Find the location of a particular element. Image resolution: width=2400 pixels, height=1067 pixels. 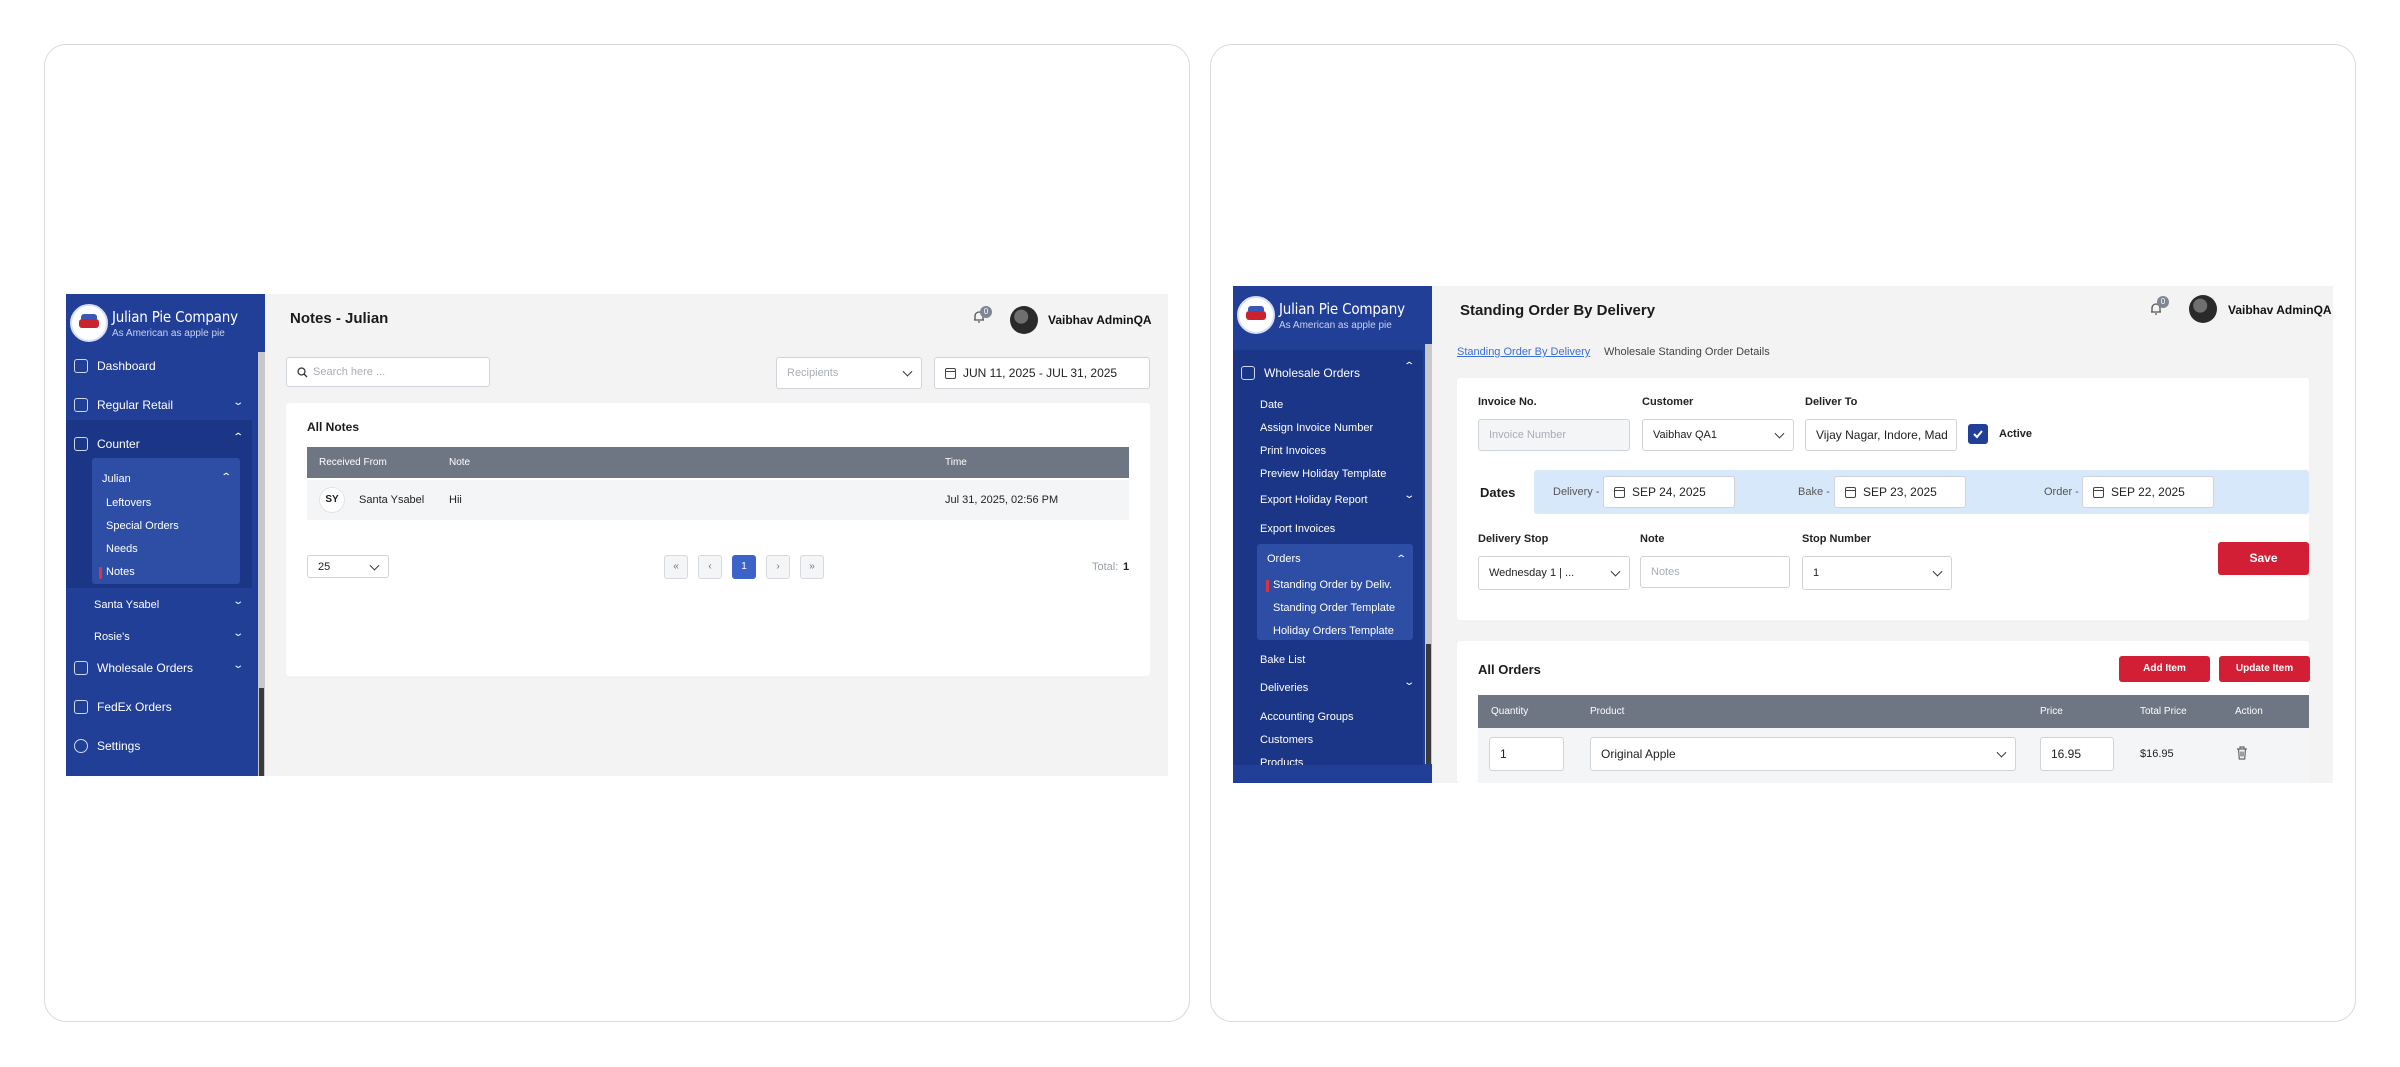

add-item-button: Add Item is located at coordinates (2164, 669).